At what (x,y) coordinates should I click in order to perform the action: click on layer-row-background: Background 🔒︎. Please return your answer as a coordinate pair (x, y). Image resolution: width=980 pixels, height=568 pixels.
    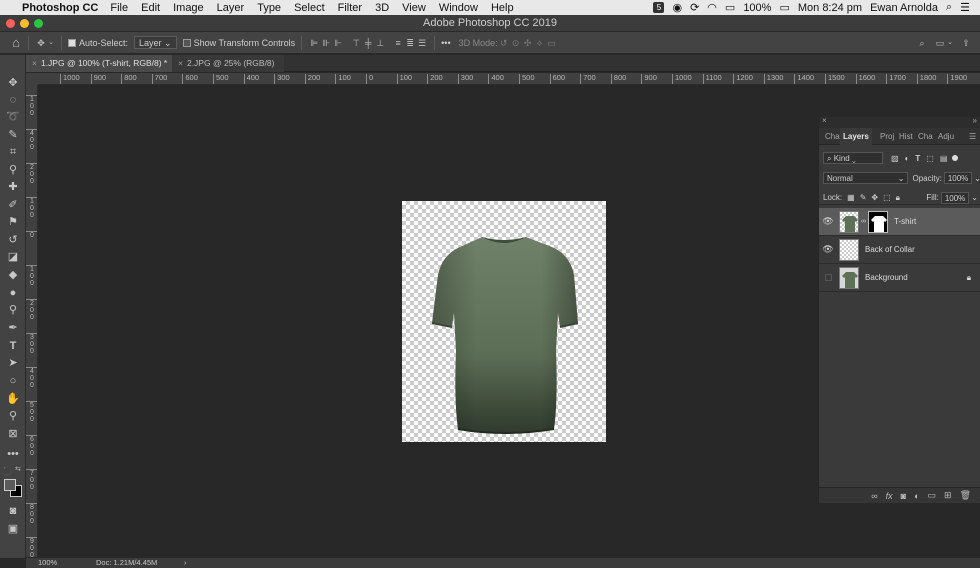
    Looking at the image, I should click on (899, 278).